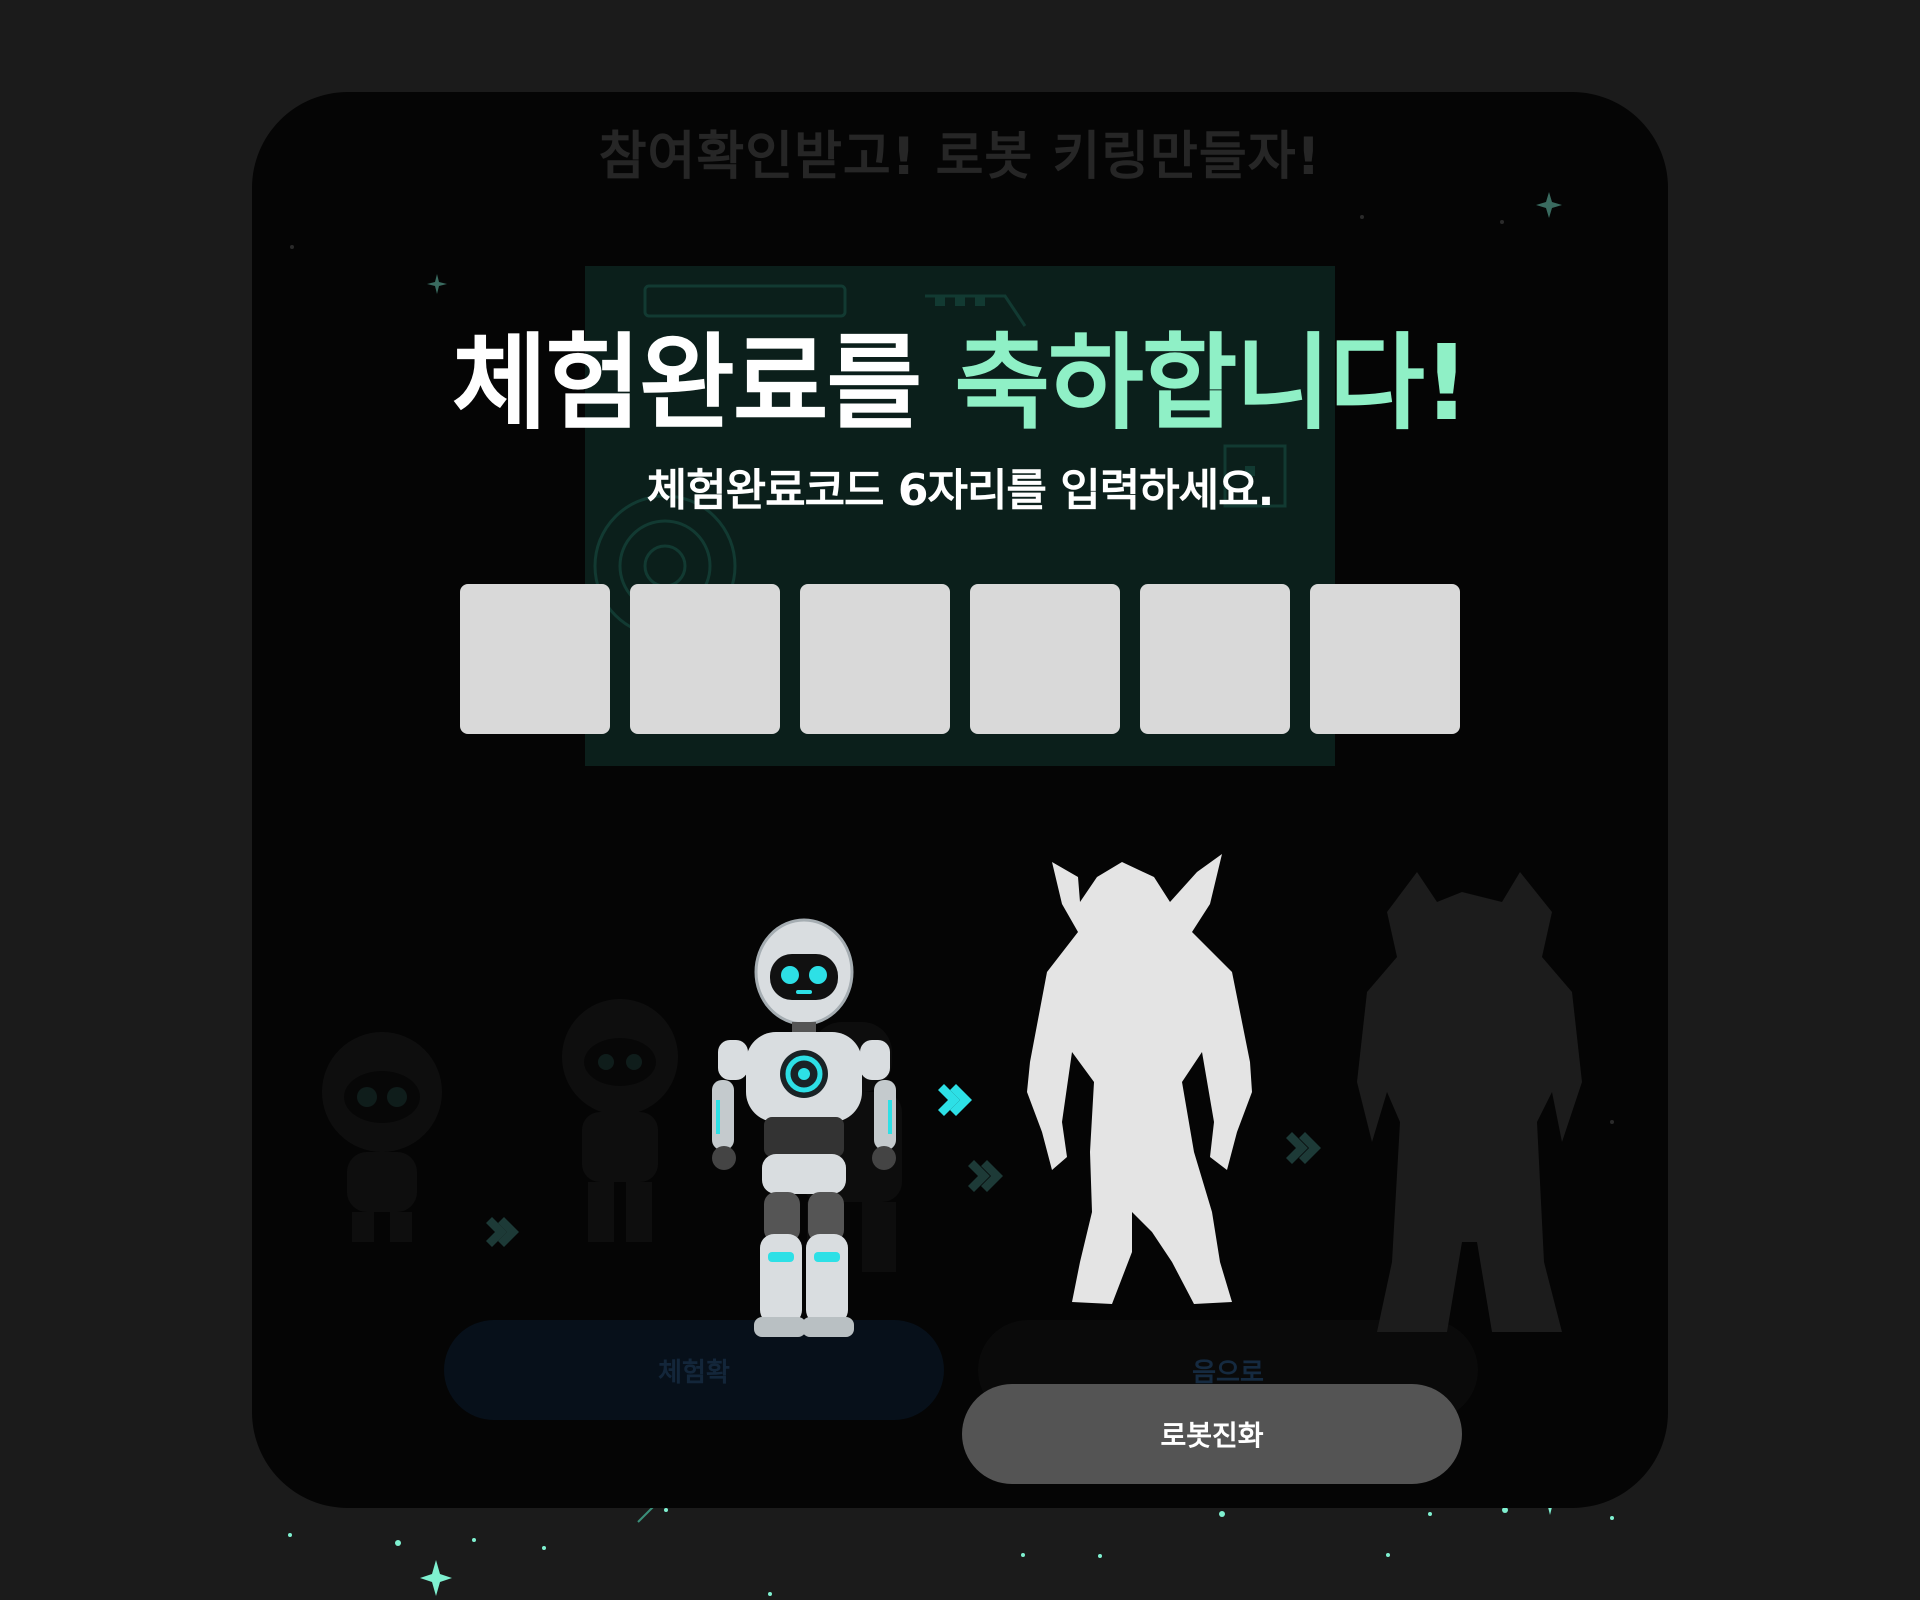 Image resolution: width=1920 pixels, height=1600 pixels. What do you see at coordinates (960, 659) in the screenshot?
I see `code-input-row` at bounding box center [960, 659].